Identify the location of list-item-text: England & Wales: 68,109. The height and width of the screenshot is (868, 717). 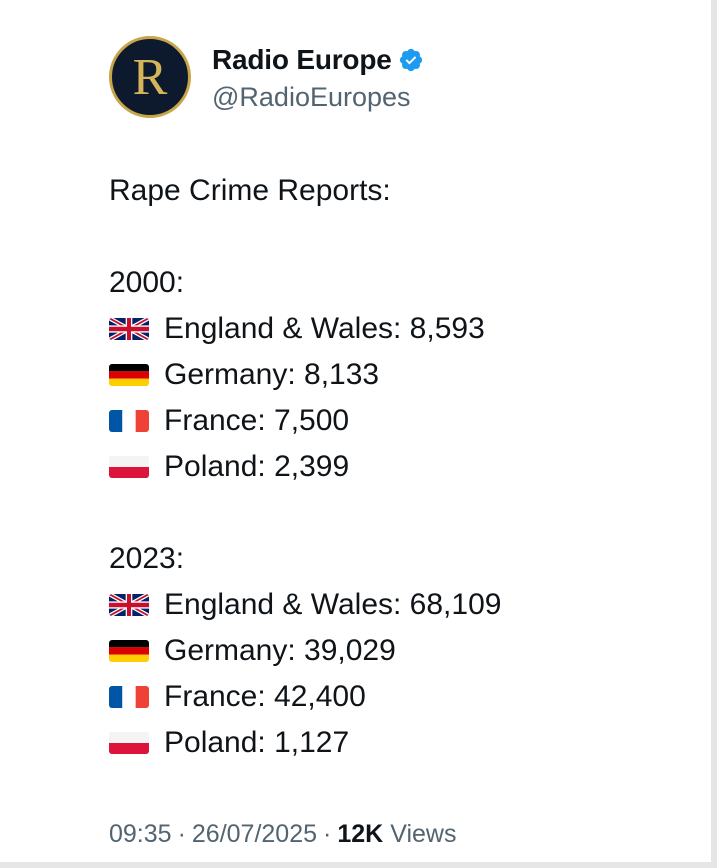
(333, 604).